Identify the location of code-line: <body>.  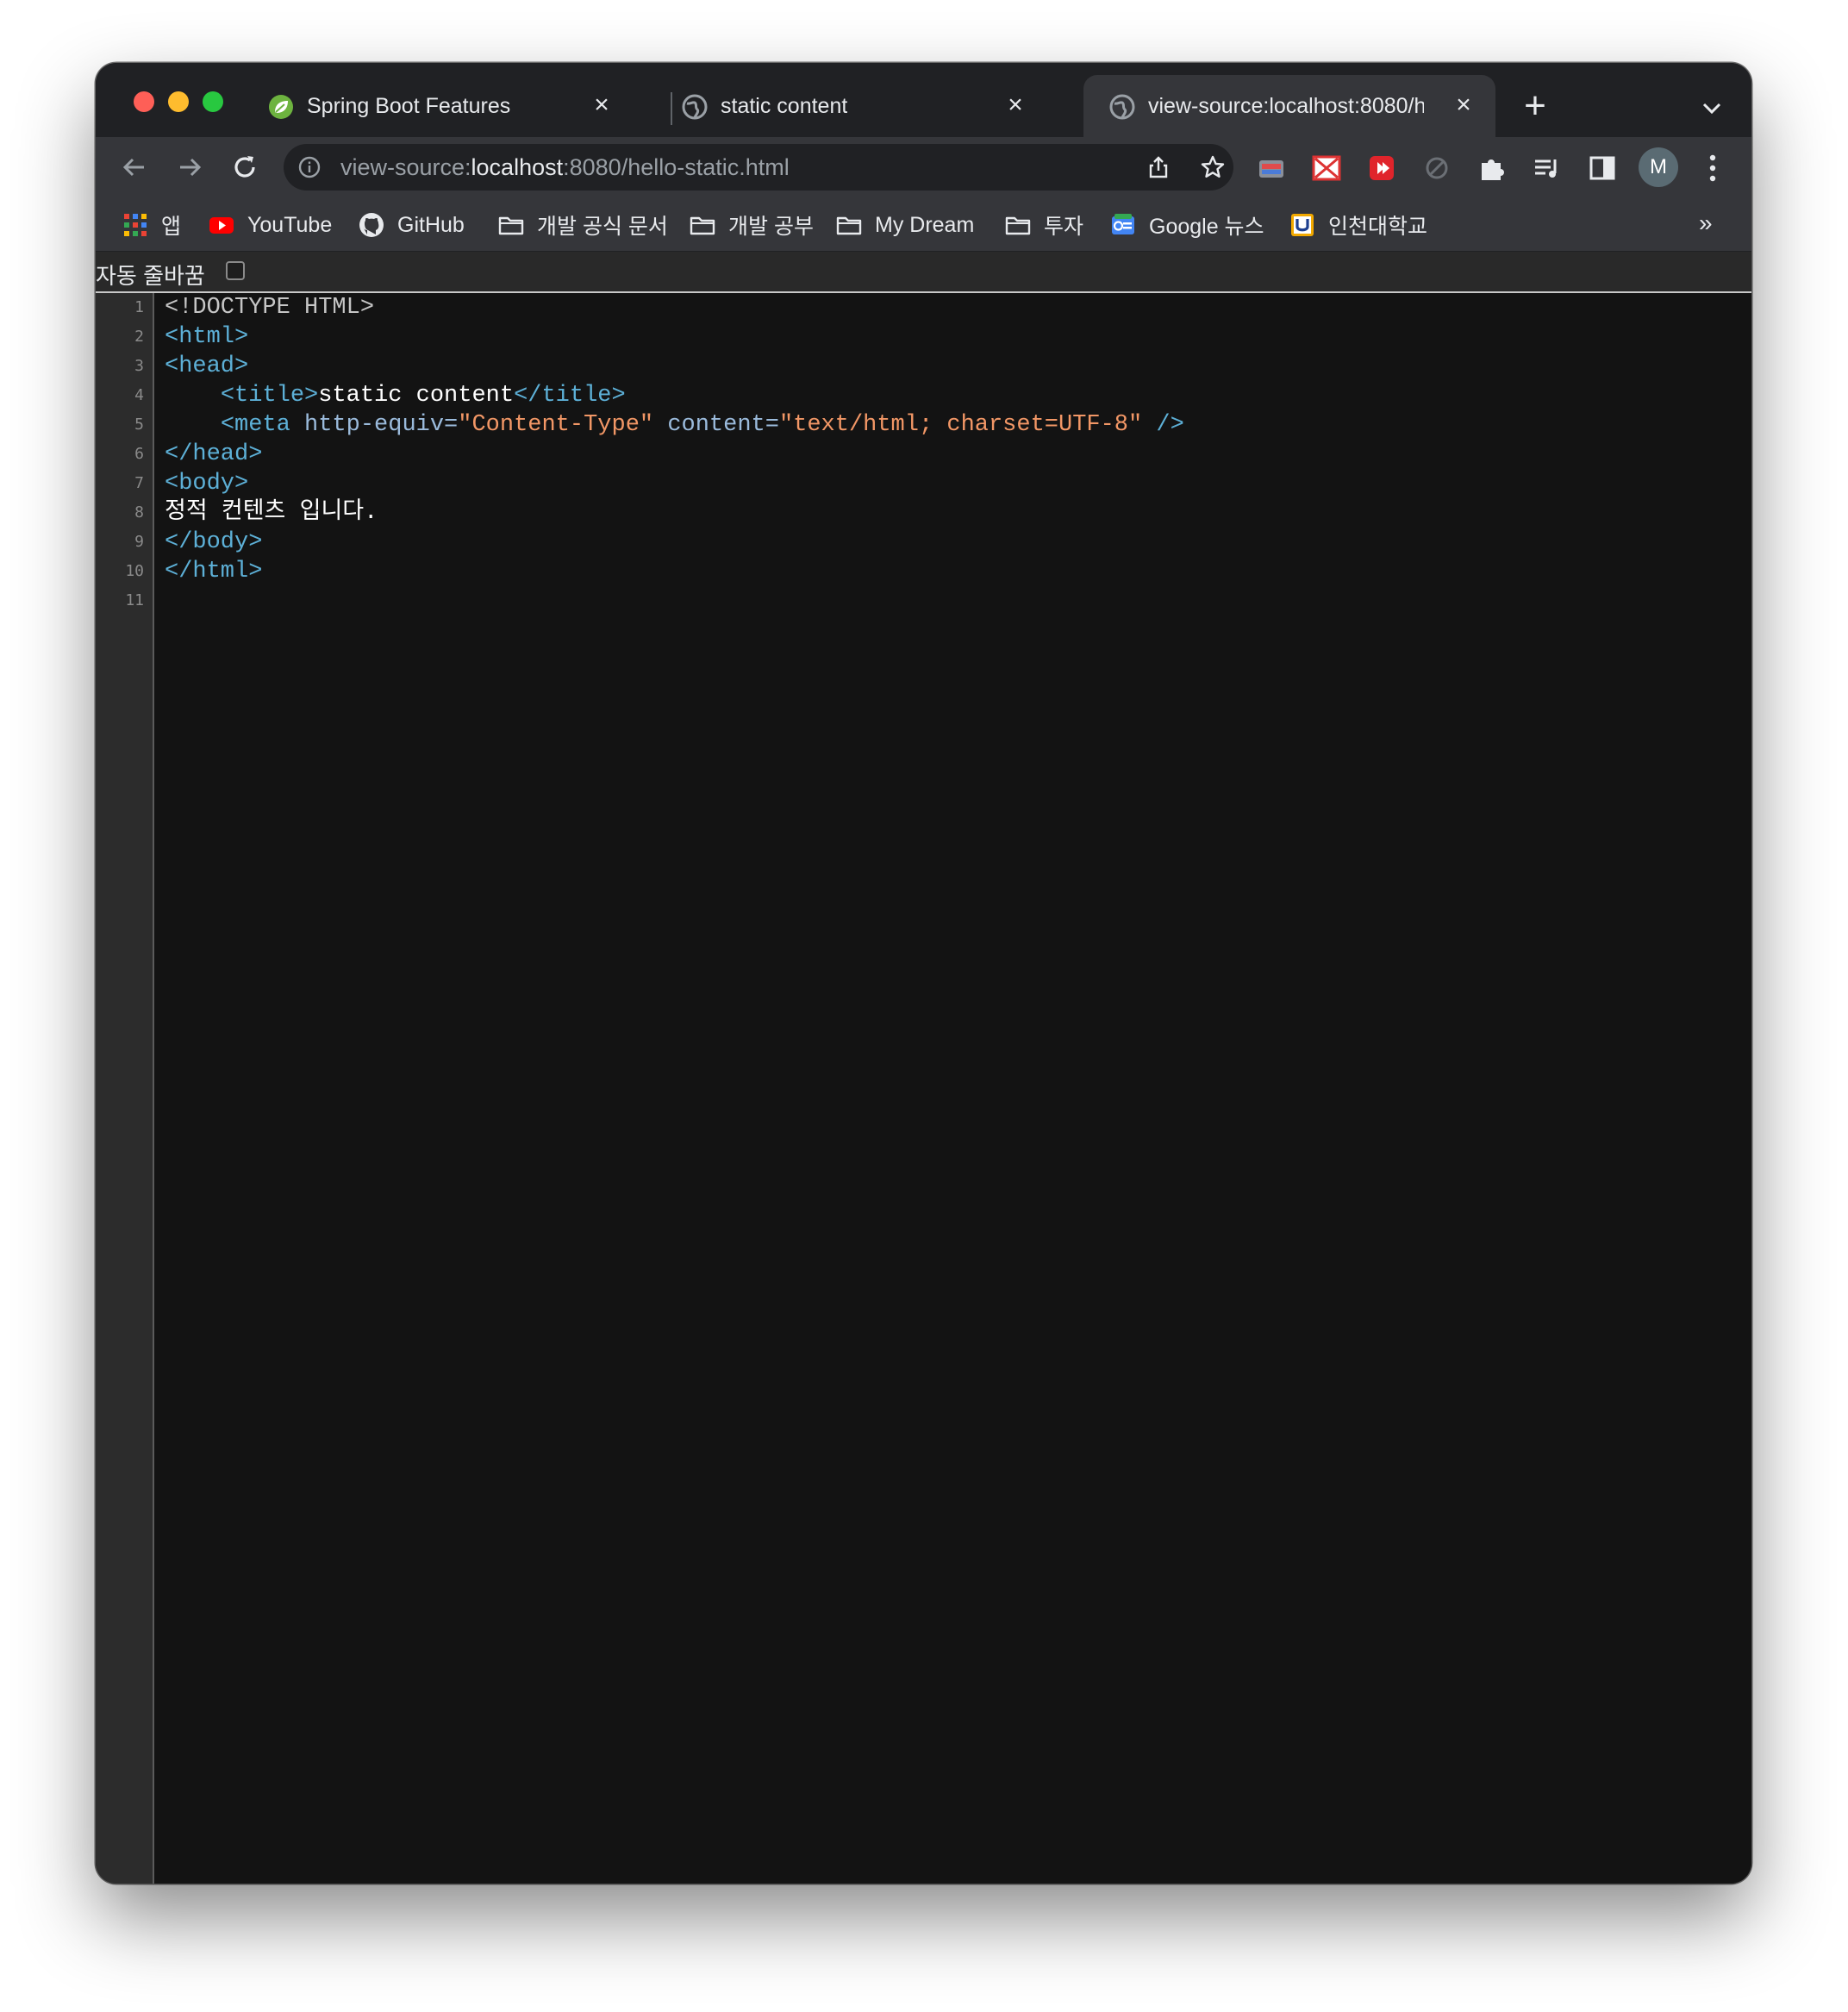
(206, 483).